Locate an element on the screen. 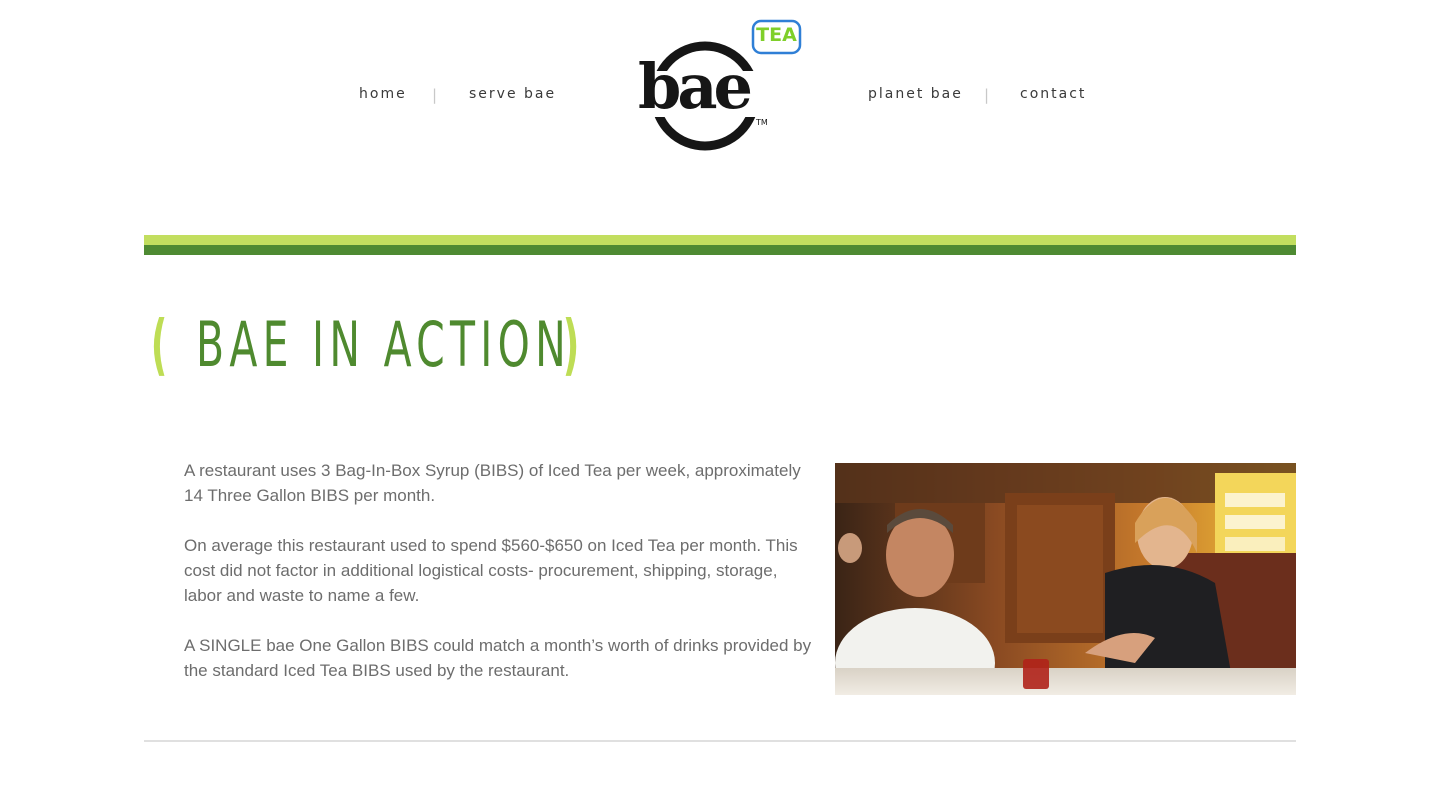 This screenshot has width=1440, height=789. heading-bracket-open: ( is located at coordinates (159, 344).